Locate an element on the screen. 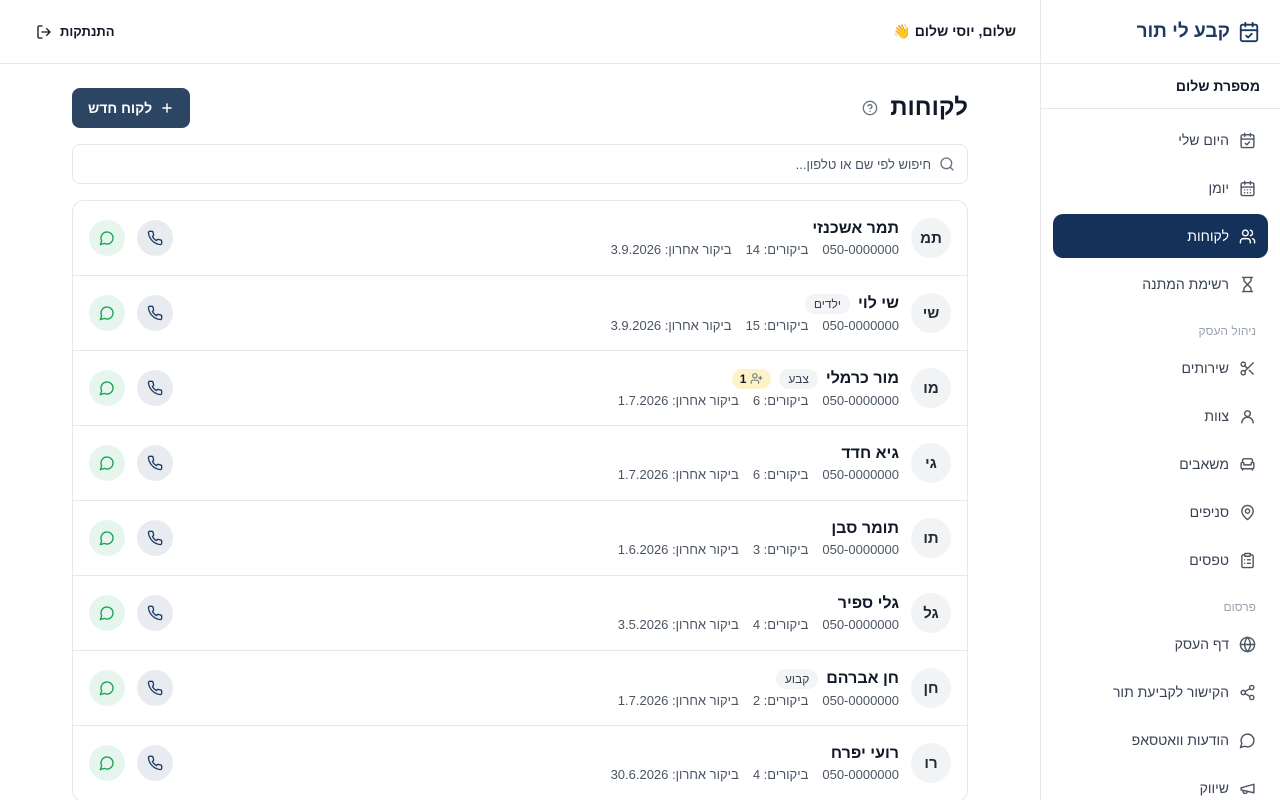 The image size is (1280, 800). brand: קבע לי תור is located at coordinates (1160, 32).